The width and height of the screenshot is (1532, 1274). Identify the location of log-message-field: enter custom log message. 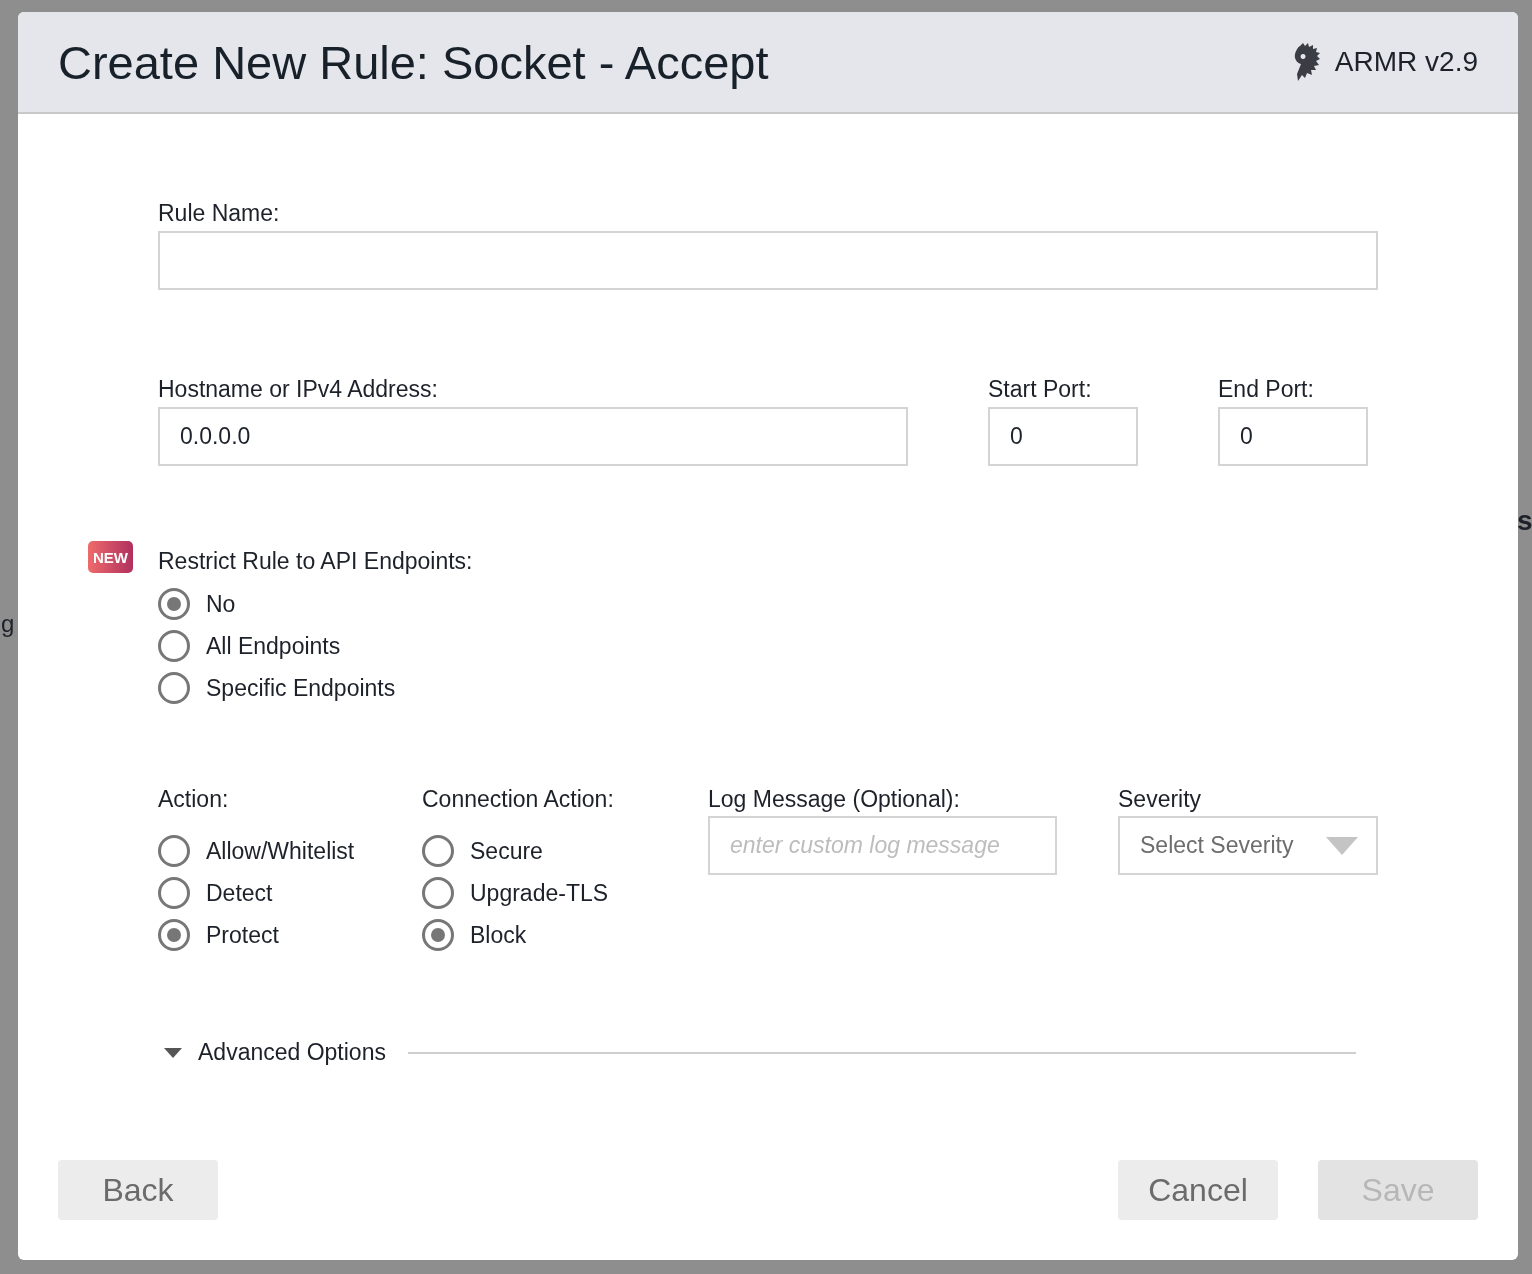
(882, 845).